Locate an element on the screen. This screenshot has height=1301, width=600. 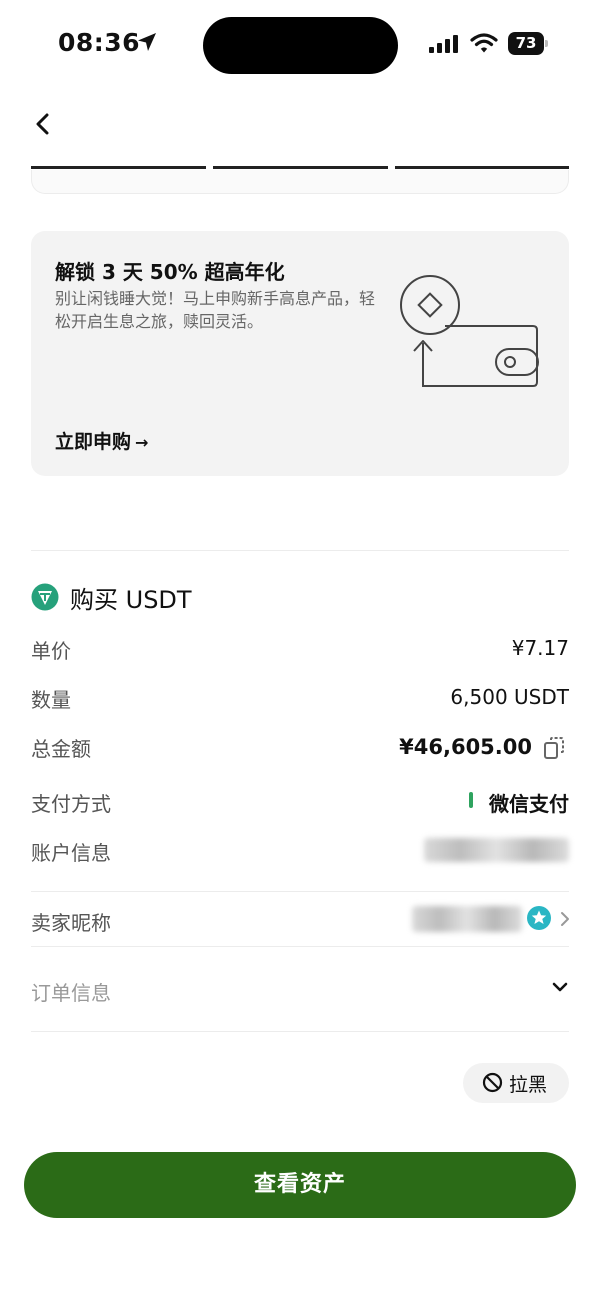
dynamic-island is located at coordinates (300, 45).